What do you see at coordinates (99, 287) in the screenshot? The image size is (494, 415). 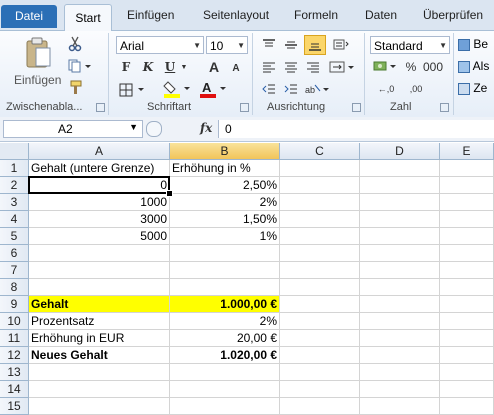 I see `cell-a8` at bounding box center [99, 287].